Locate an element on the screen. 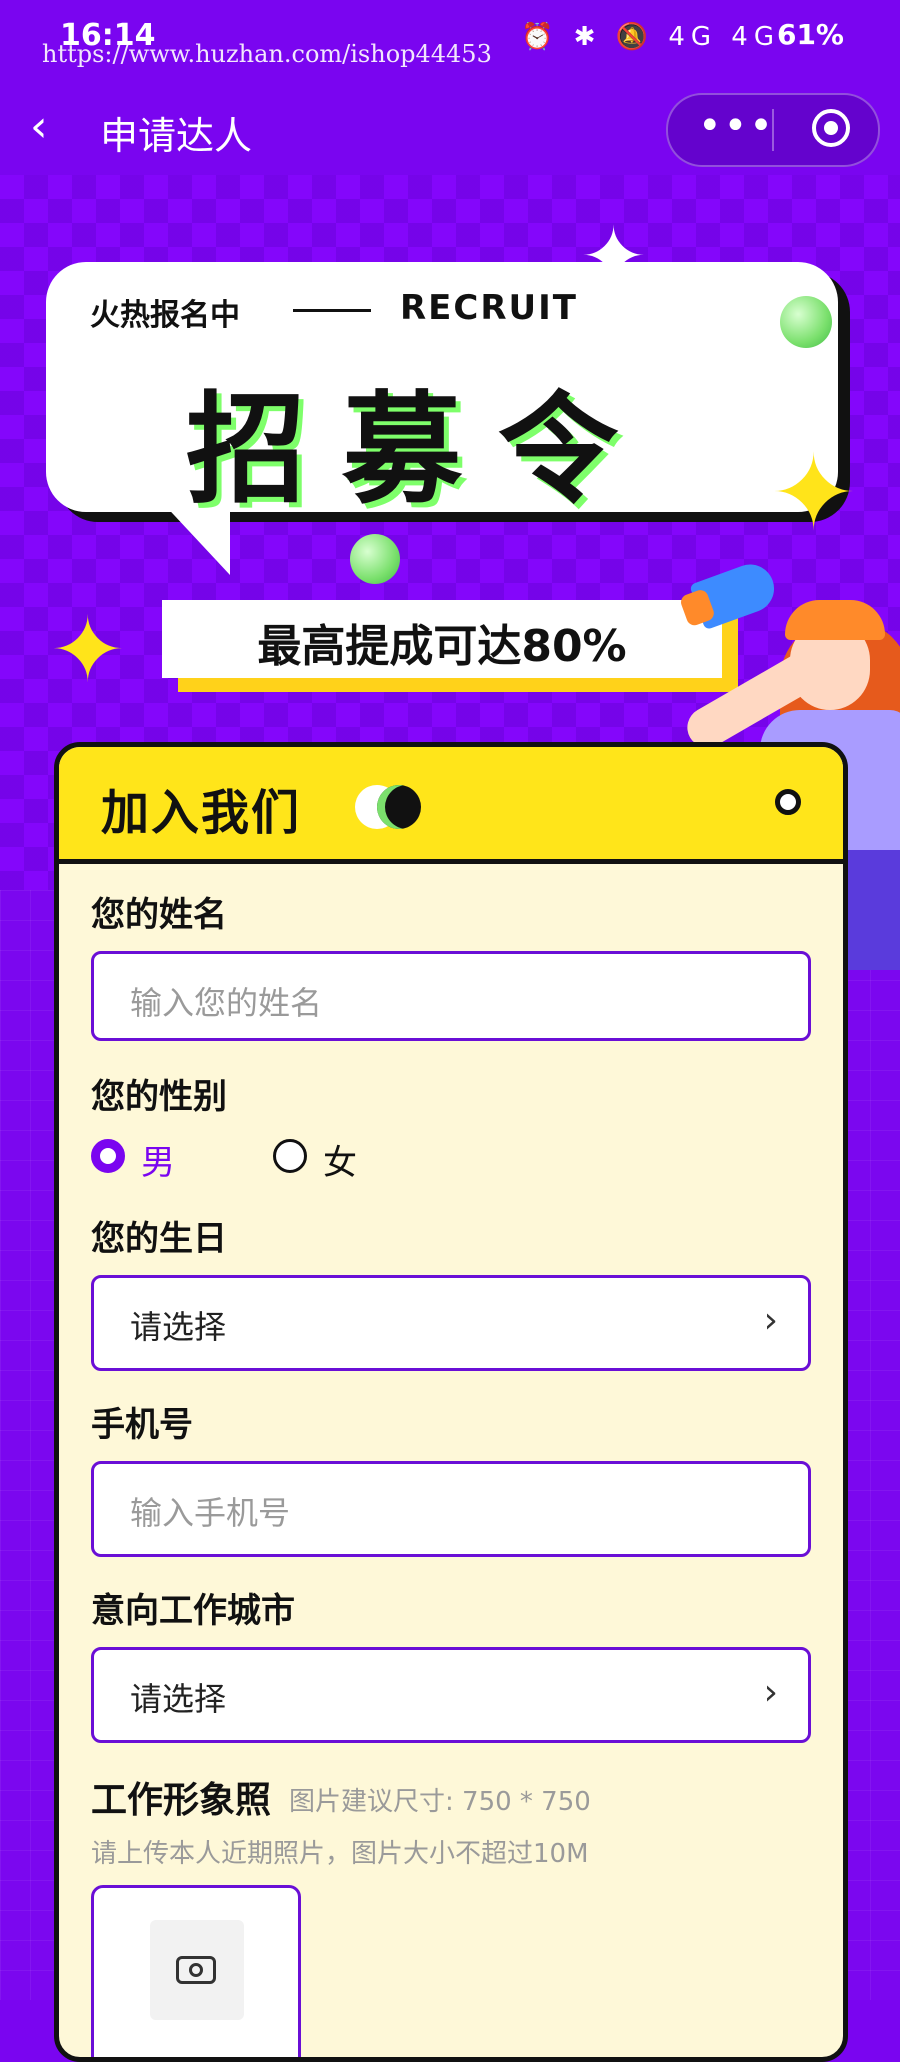 The height and width of the screenshot is (2062, 900). more-icon: ••• is located at coordinates (736, 126).